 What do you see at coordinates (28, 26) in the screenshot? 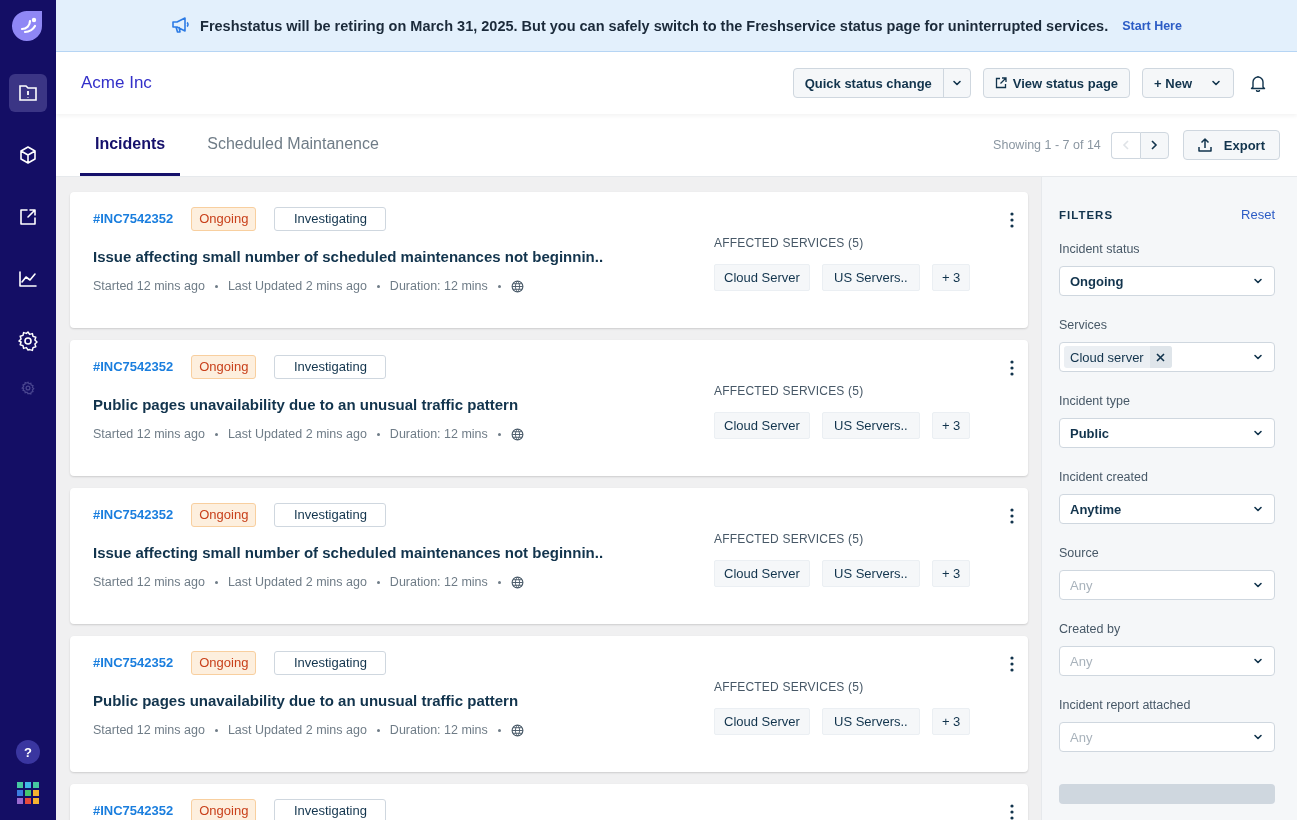
I see `logo-icon` at bounding box center [28, 26].